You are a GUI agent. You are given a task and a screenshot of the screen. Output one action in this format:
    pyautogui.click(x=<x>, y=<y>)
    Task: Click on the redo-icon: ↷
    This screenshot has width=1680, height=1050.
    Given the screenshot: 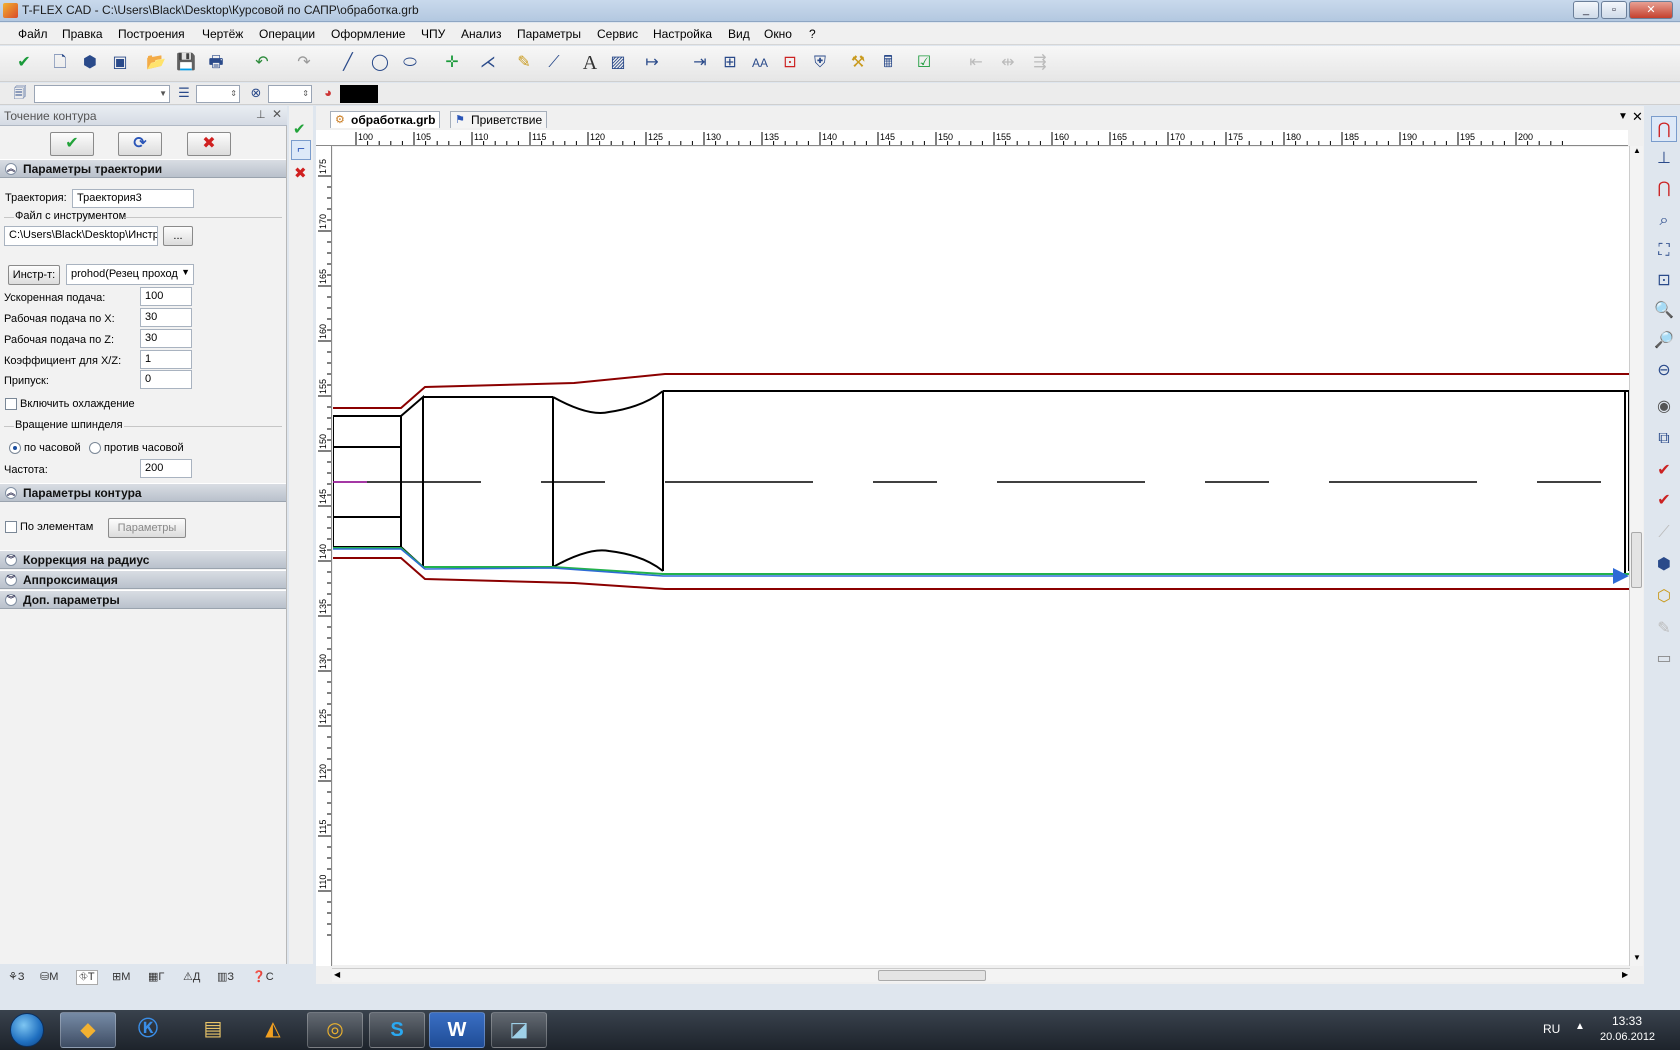 What is the action you would take?
    pyautogui.click(x=304, y=63)
    